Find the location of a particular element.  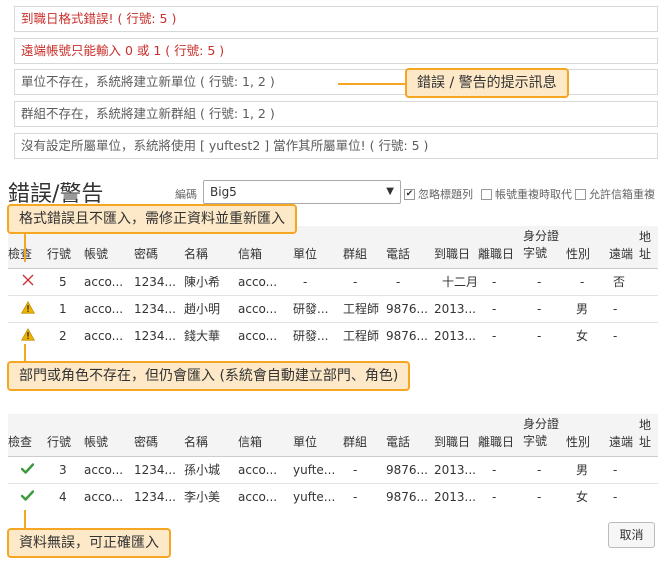

ignore-title-checkbox: ✔ 忽略標題列 is located at coordinates (438, 194).